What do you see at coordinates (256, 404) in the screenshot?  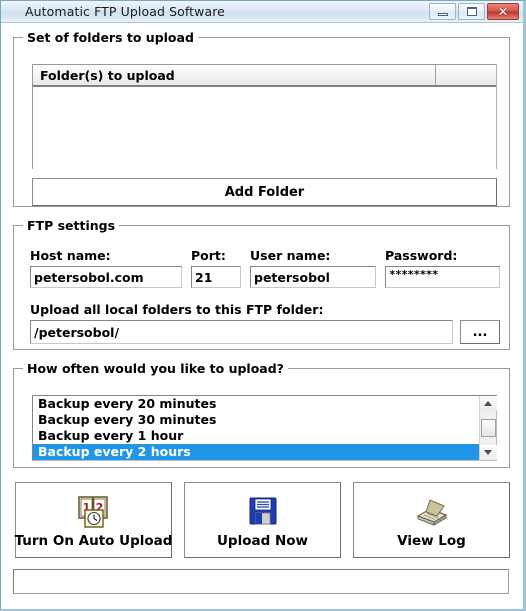 I see `list-item: Backup every 20 minutes` at bounding box center [256, 404].